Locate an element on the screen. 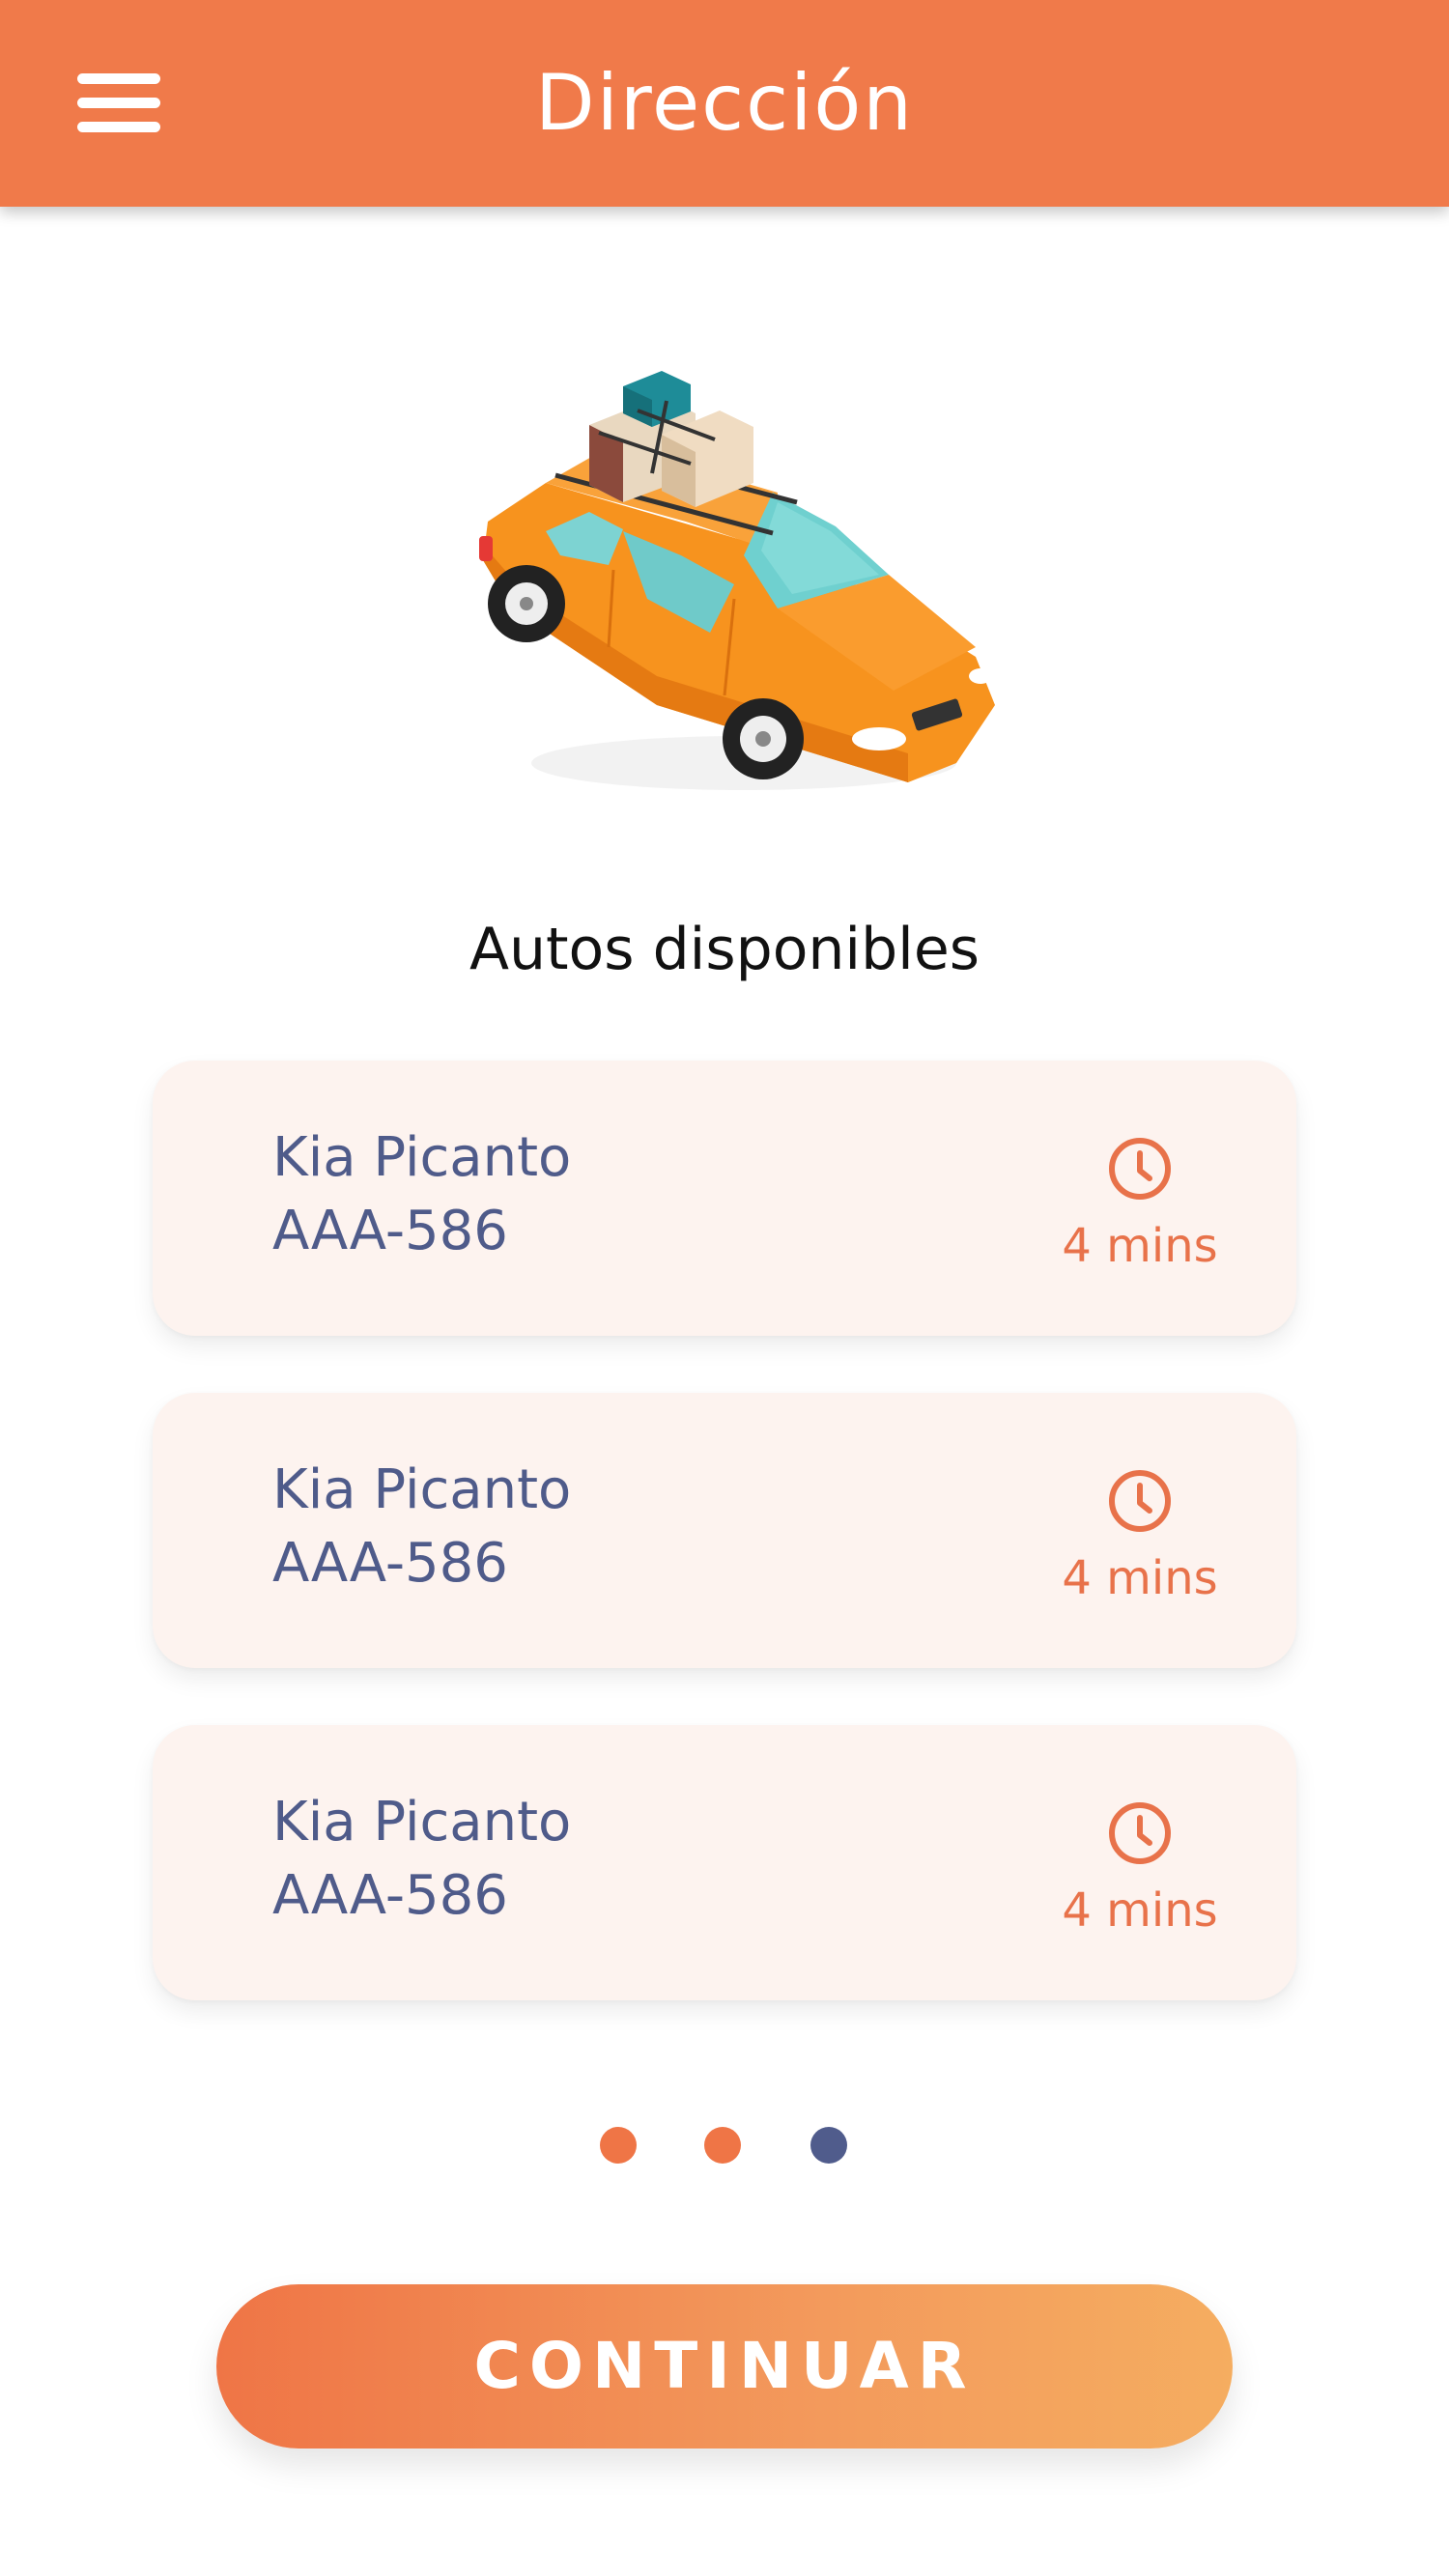 Image resolution: width=1449 pixels, height=2576 pixels. section-heading: Autos disponibles is located at coordinates (724, 949).